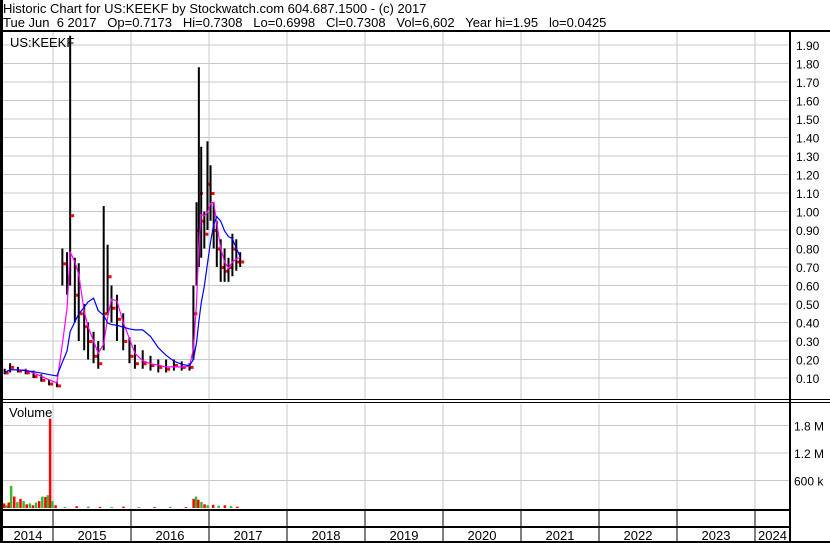 The width and height of the screenshot is (830, 543). I want to click on header-divider, so click(415, 31).